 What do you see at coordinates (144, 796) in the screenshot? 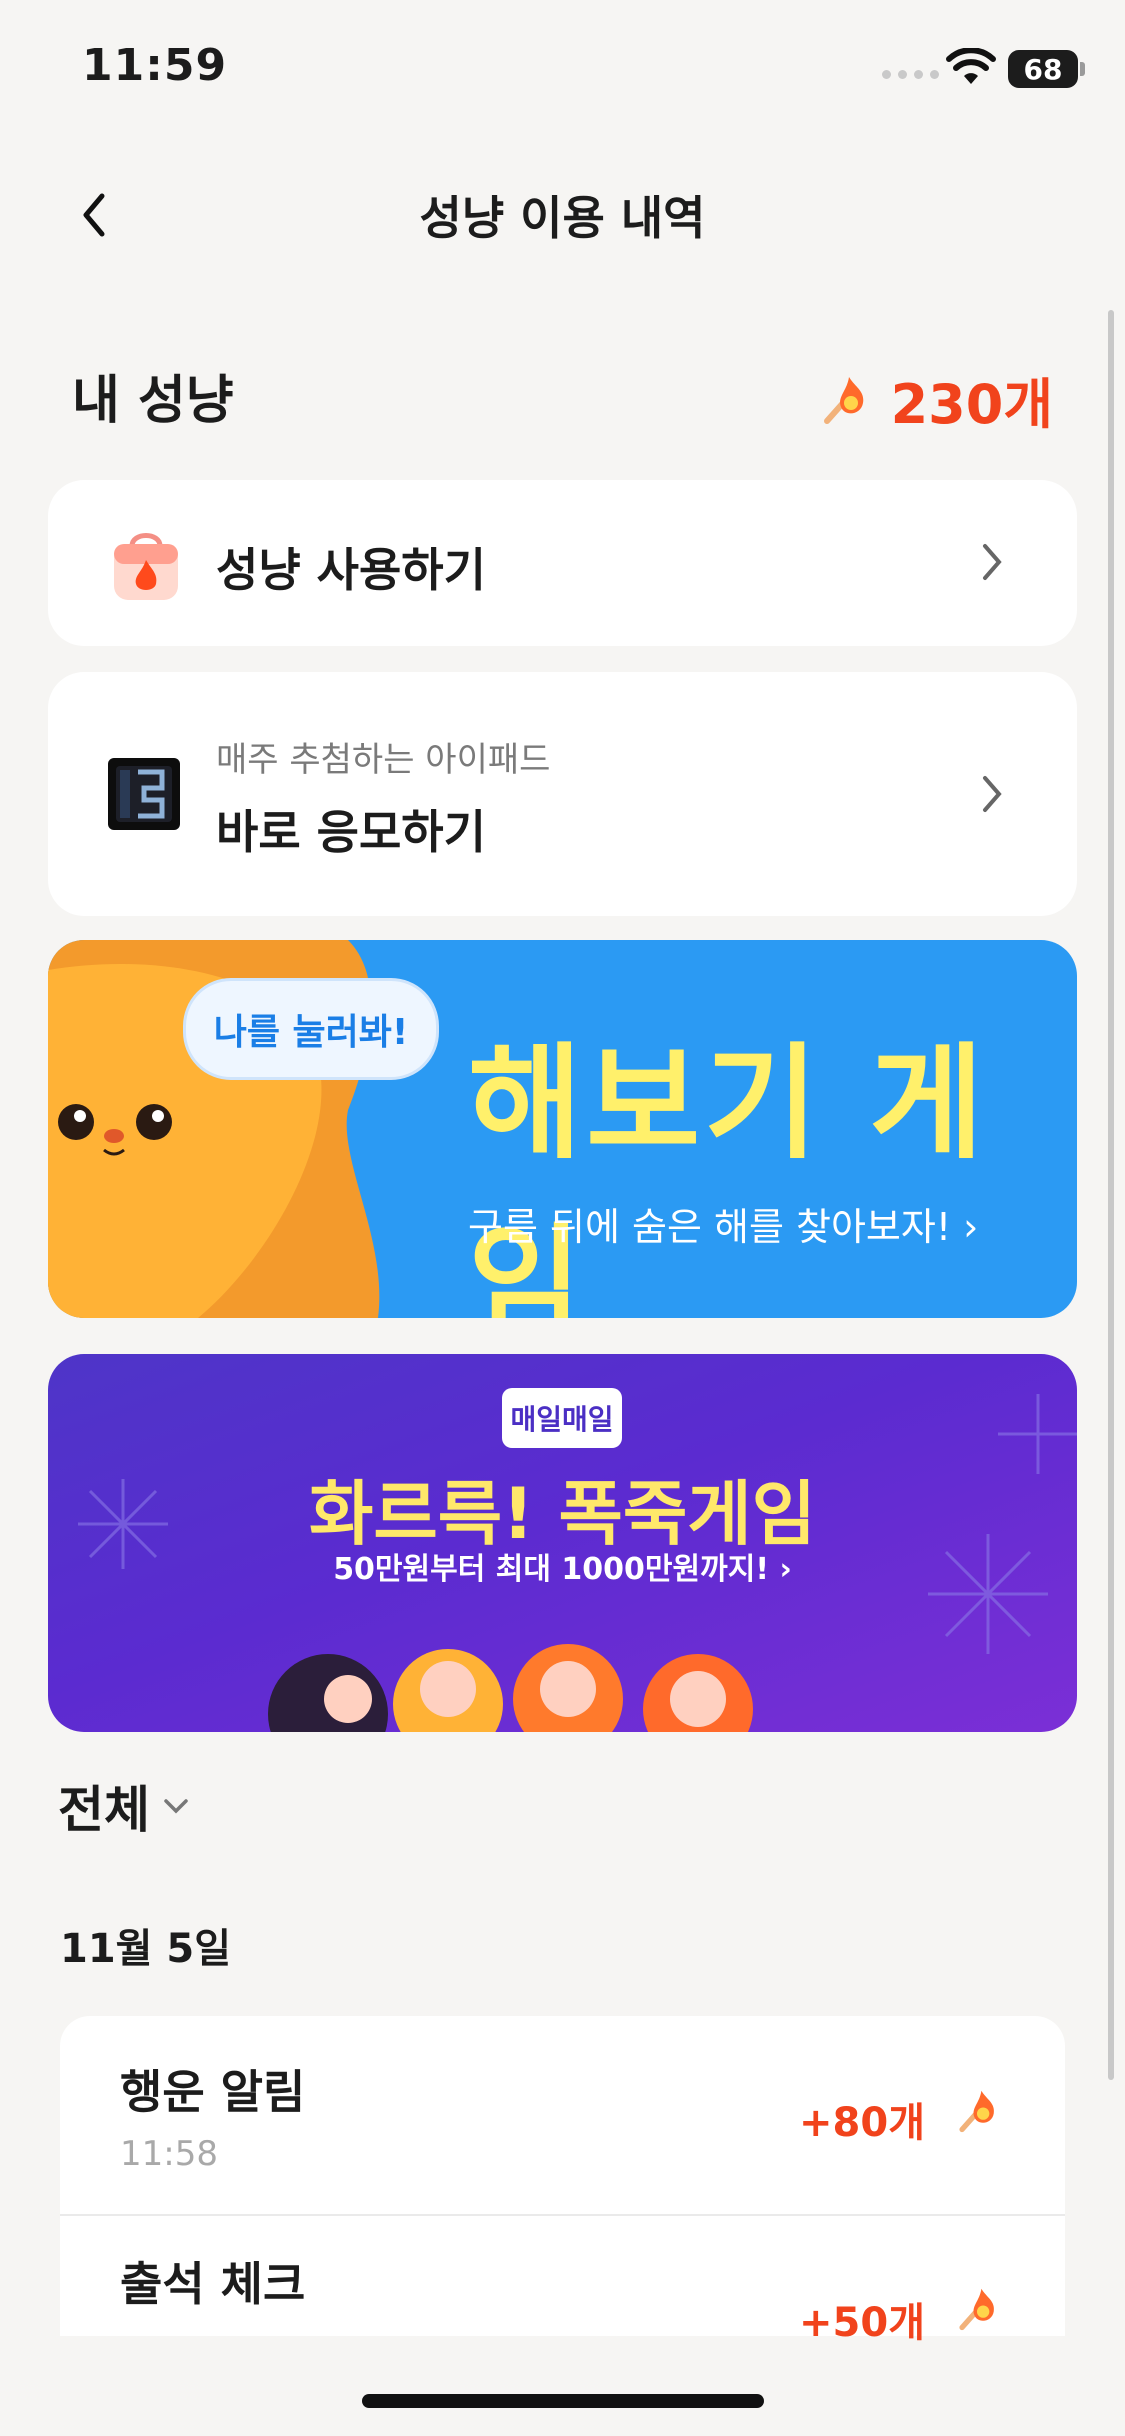
I see `ipad-thumbnail` at bounding box center [144, 796].